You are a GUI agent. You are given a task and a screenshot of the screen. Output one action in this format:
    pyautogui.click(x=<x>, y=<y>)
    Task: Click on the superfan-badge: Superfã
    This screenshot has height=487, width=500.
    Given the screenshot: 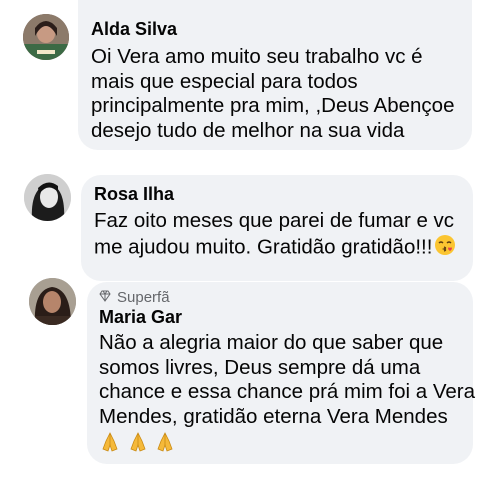 What is the action you would take?
    pyautogui.click(x=134, y=297)
    